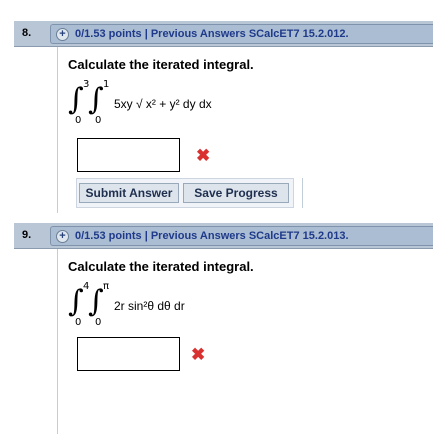 This screenshot has height=434, width=433. I want to click on inner-upper-limit: π, so click(106, 286).